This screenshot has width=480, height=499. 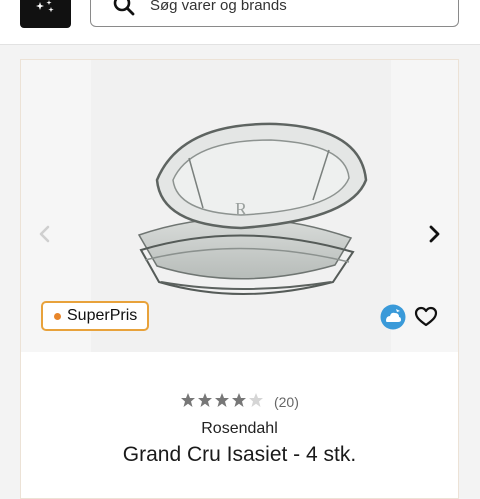 What do you see at coordinates (434, 234) in the screenshot?
I see `chevron-right-icon` at bounding box center [434, 234].